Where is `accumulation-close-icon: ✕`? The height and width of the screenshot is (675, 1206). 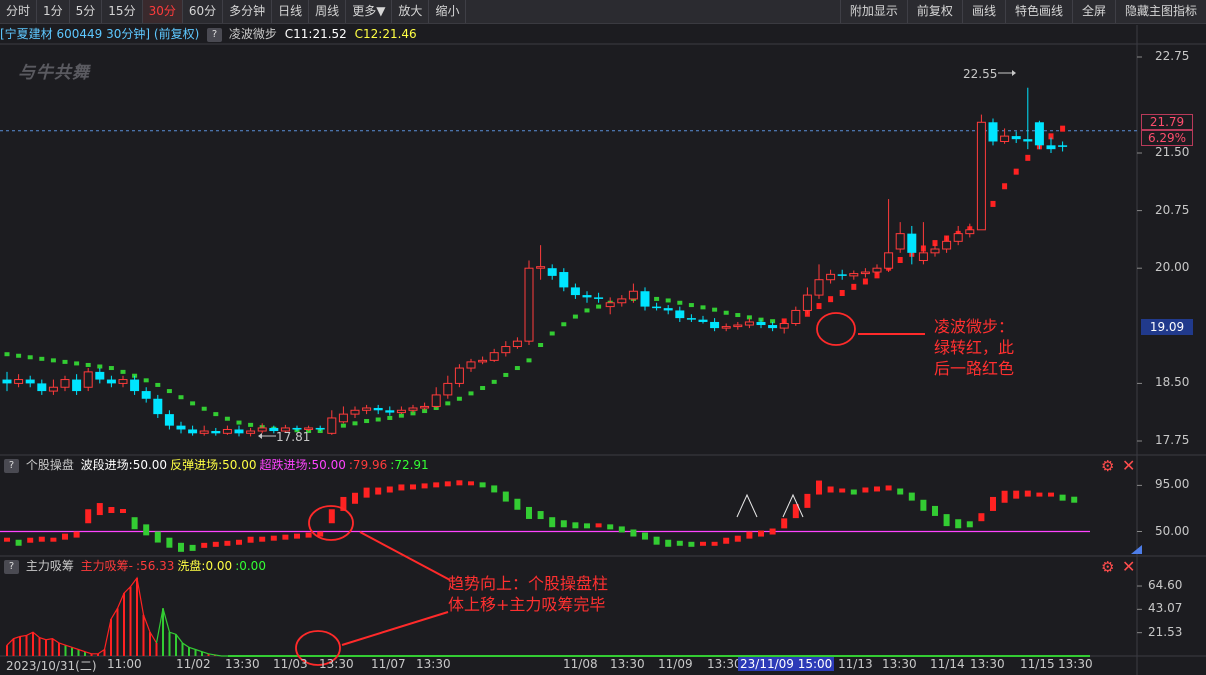 accumulation-close-icon: ✕ is located at coordinates (1128, 566).